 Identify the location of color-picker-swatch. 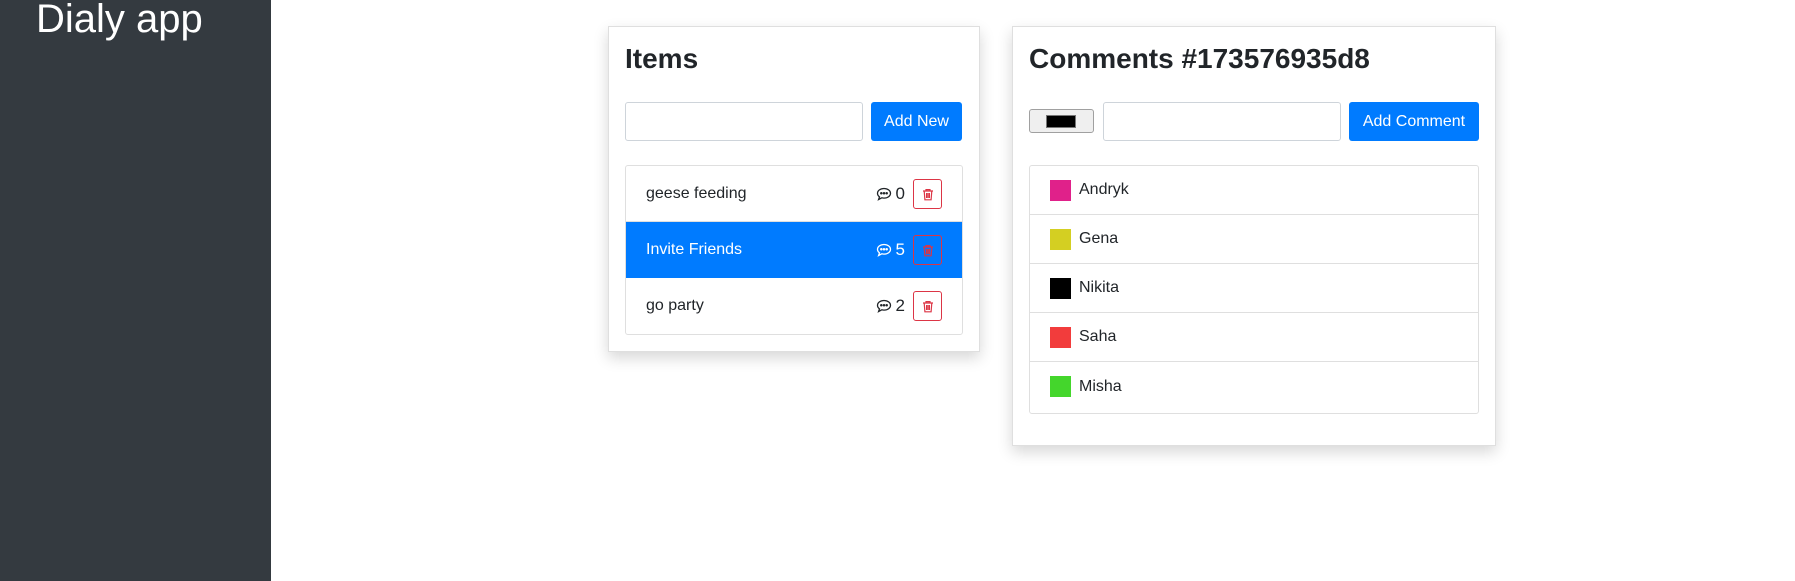
(1061, 121).